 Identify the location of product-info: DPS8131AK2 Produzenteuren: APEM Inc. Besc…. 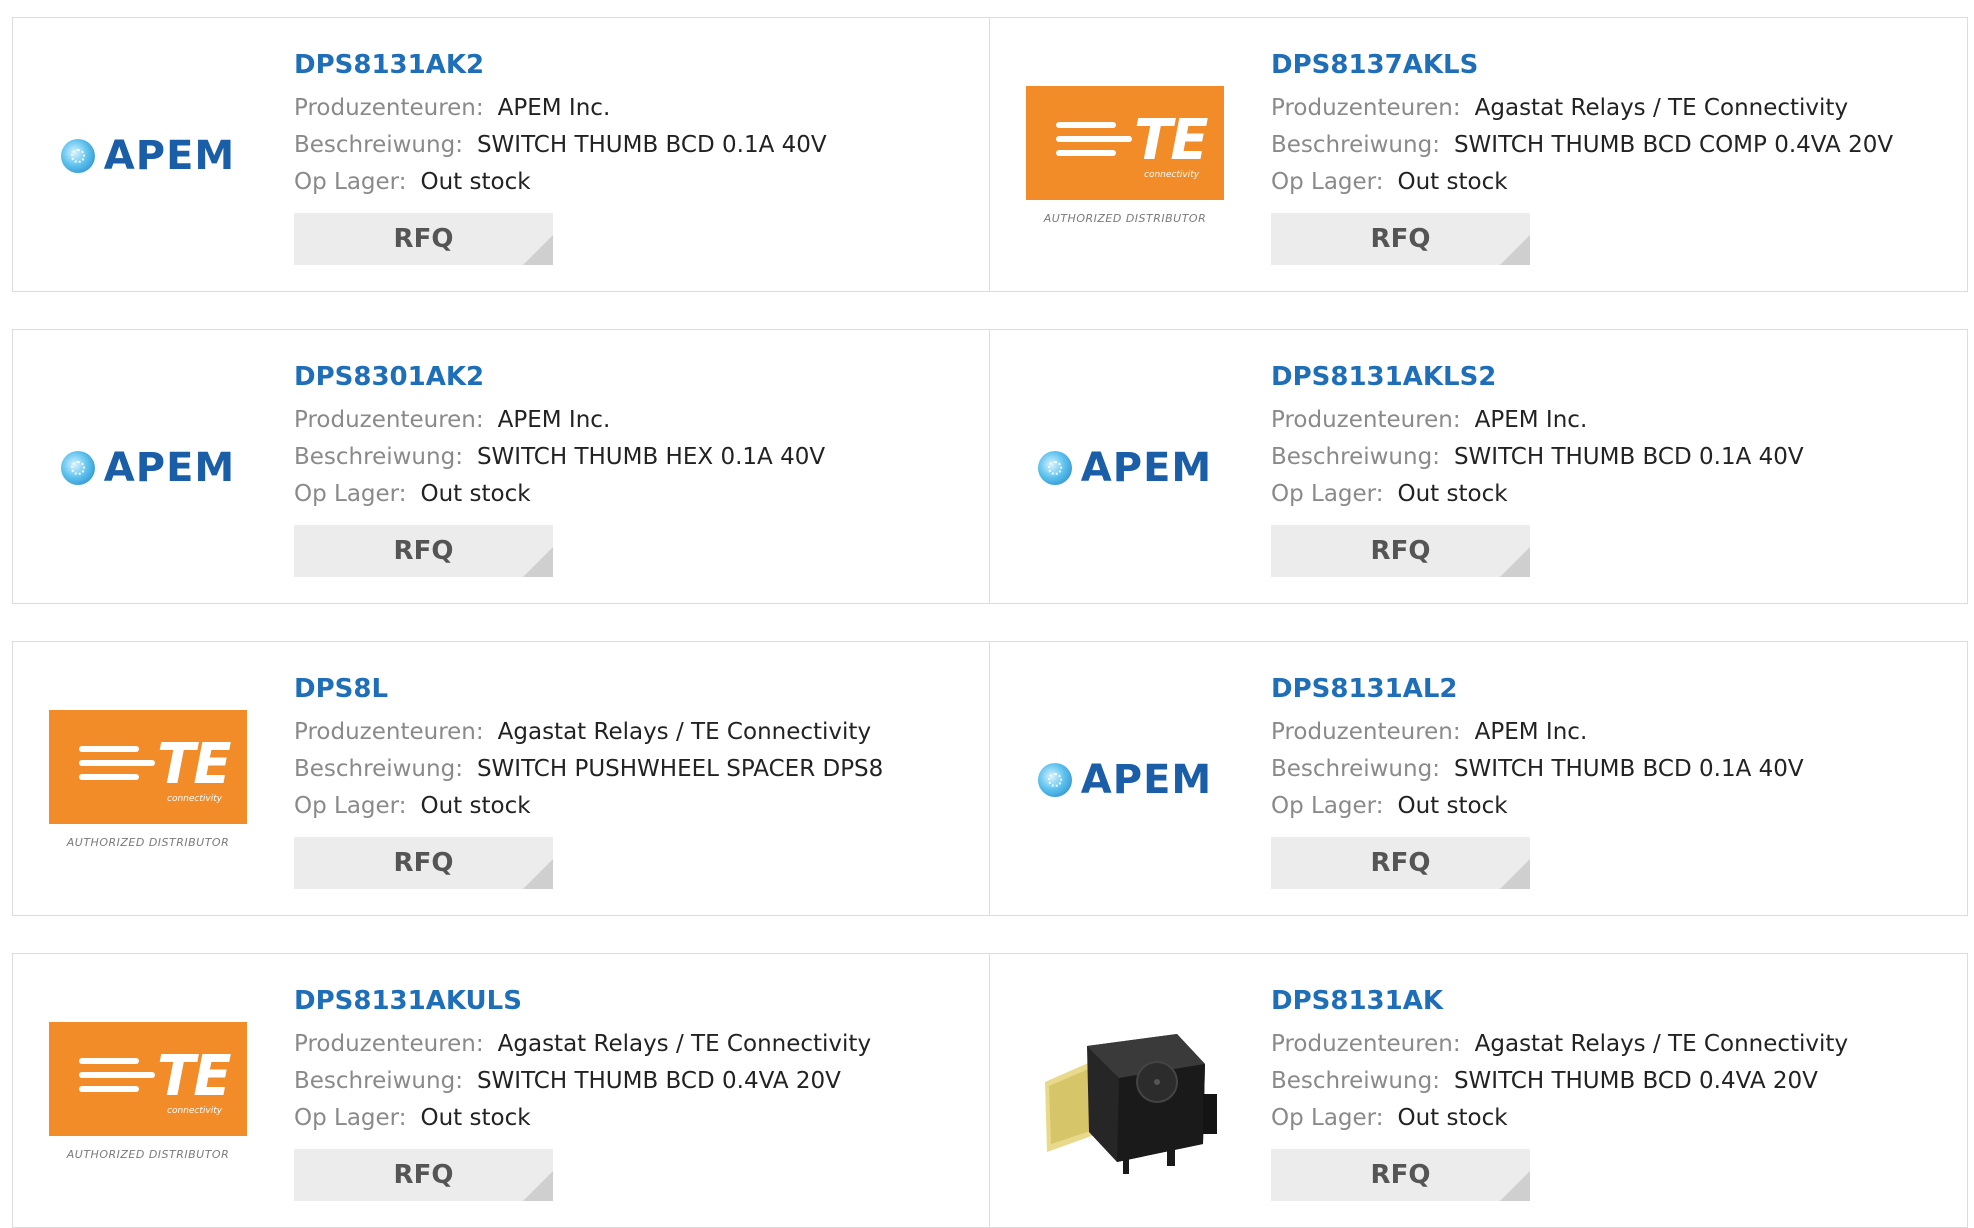
(560, 156).